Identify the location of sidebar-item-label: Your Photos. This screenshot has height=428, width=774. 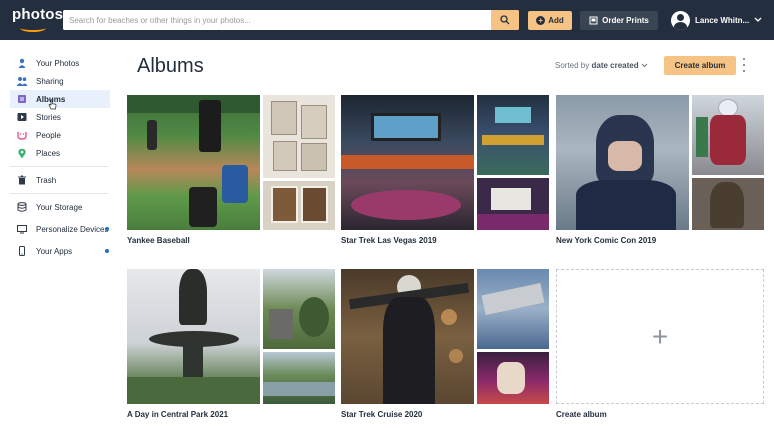
(58, 63).